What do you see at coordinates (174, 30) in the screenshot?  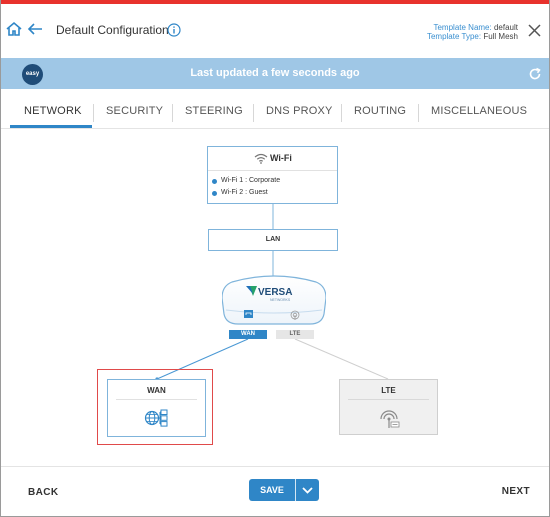 I see `info-icon` at bounding box center [174, 30].